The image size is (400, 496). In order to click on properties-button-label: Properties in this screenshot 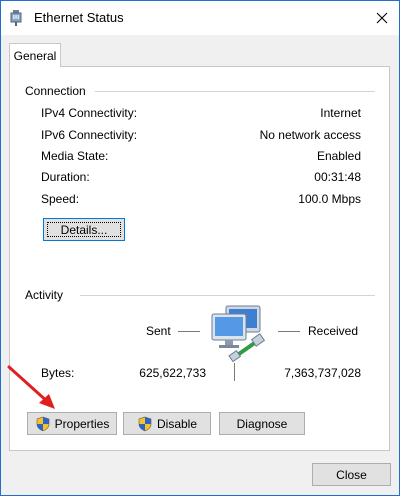, I will do `click(82, 423)`.